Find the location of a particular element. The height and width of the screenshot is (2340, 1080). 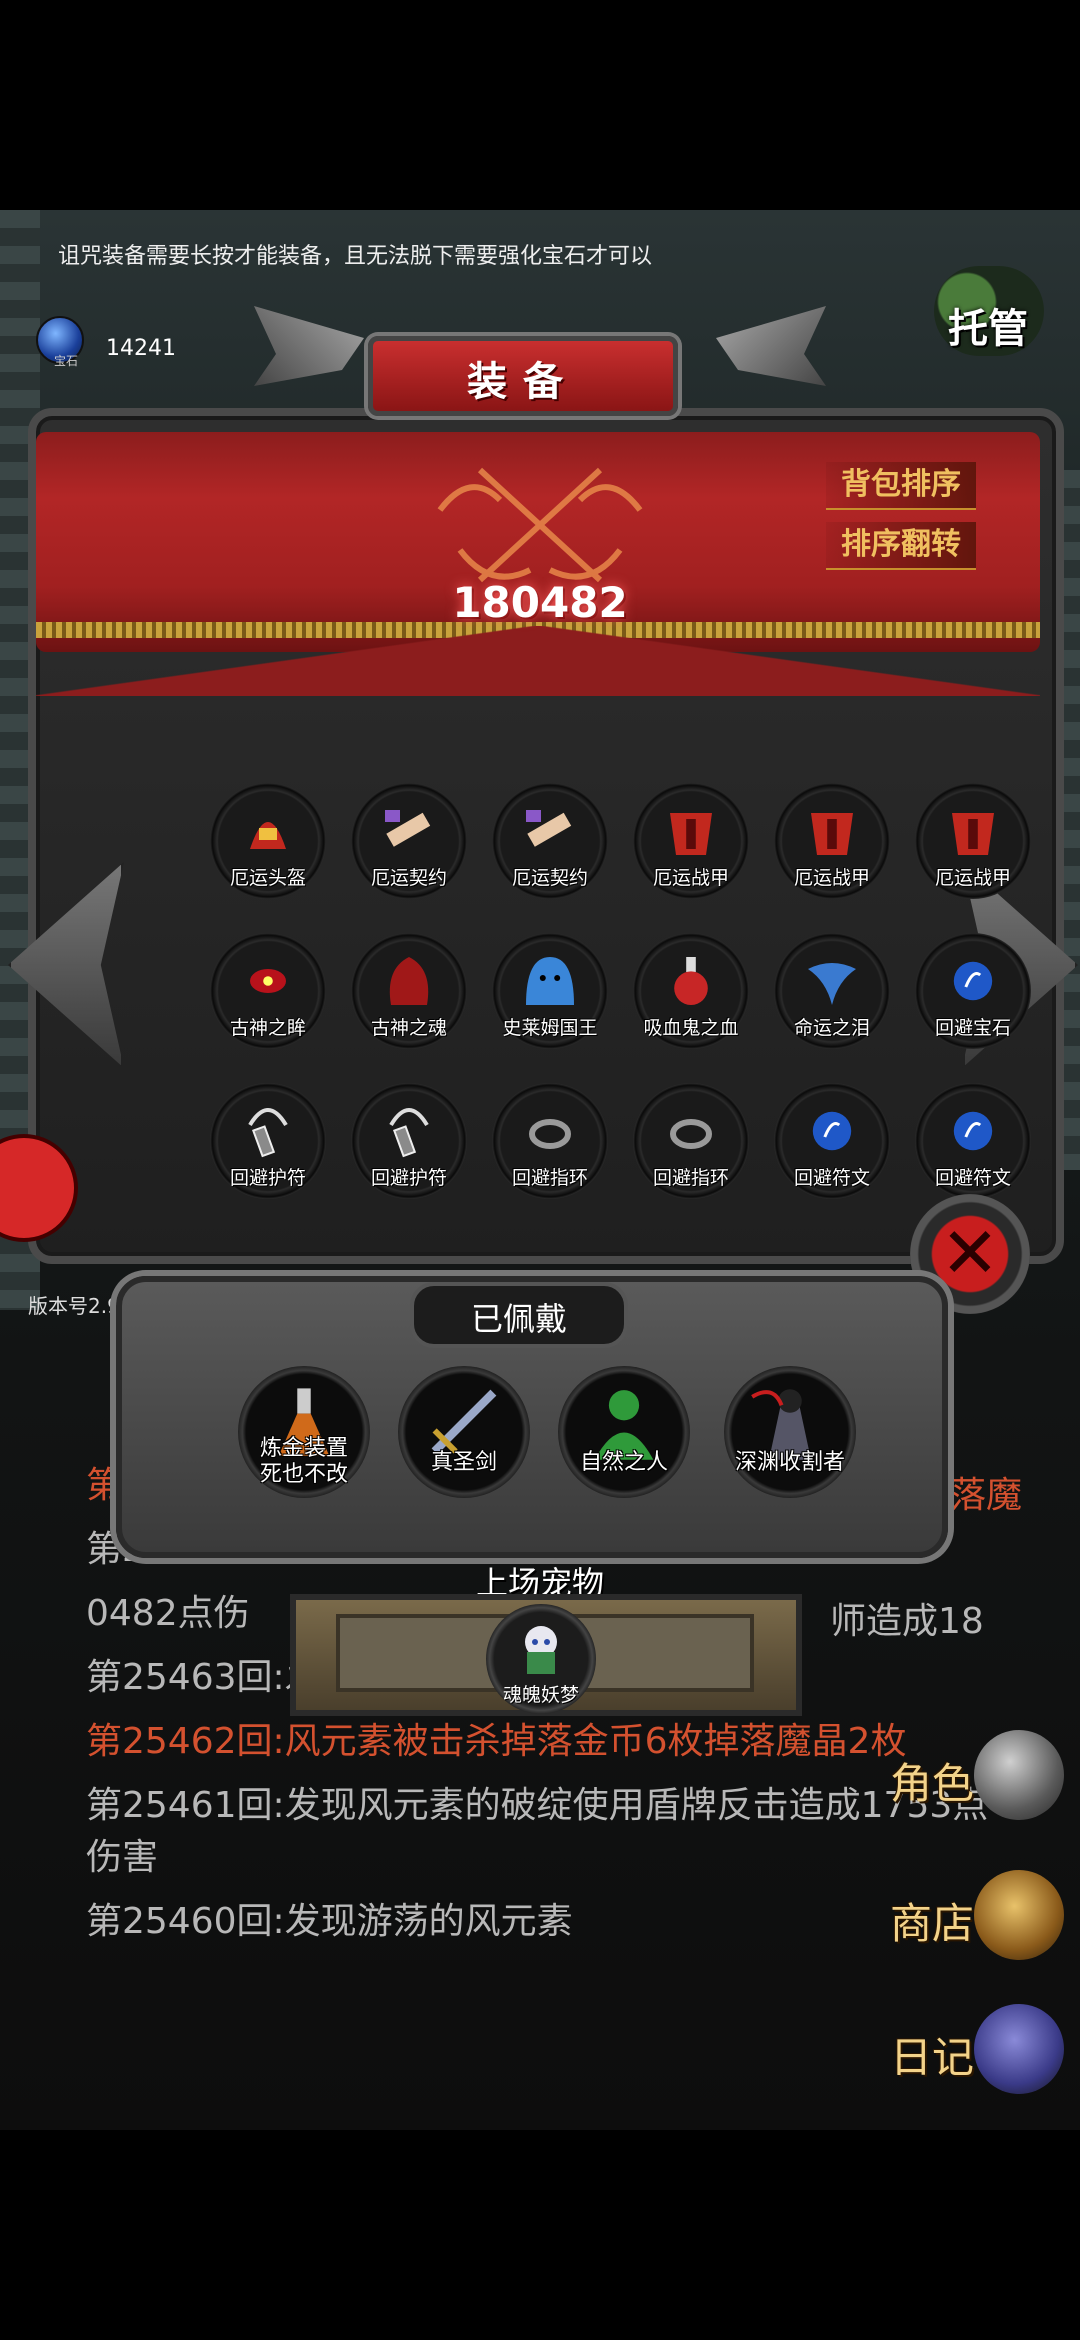

diary-menu-button: 日记 is located at coordinates (985, 2049).